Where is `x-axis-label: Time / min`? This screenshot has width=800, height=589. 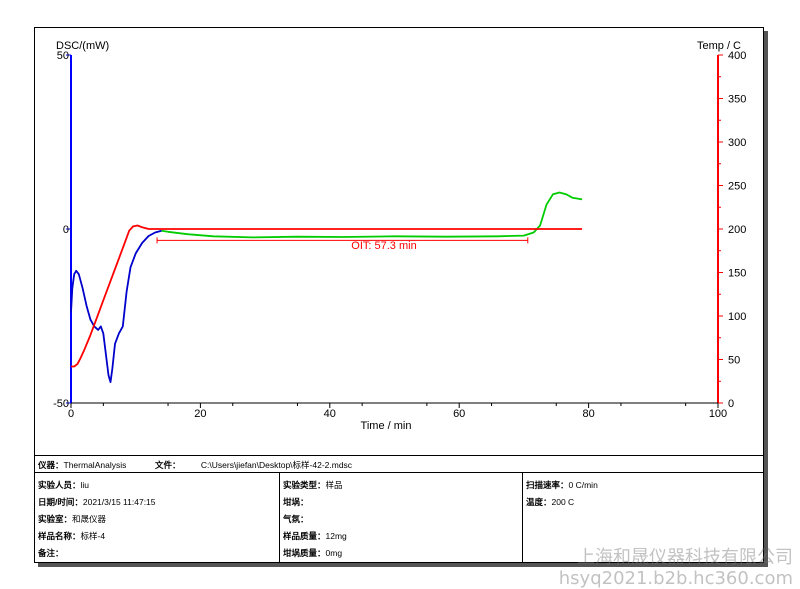 x-axis-label: Time / min is located at coordinates (386, 426).